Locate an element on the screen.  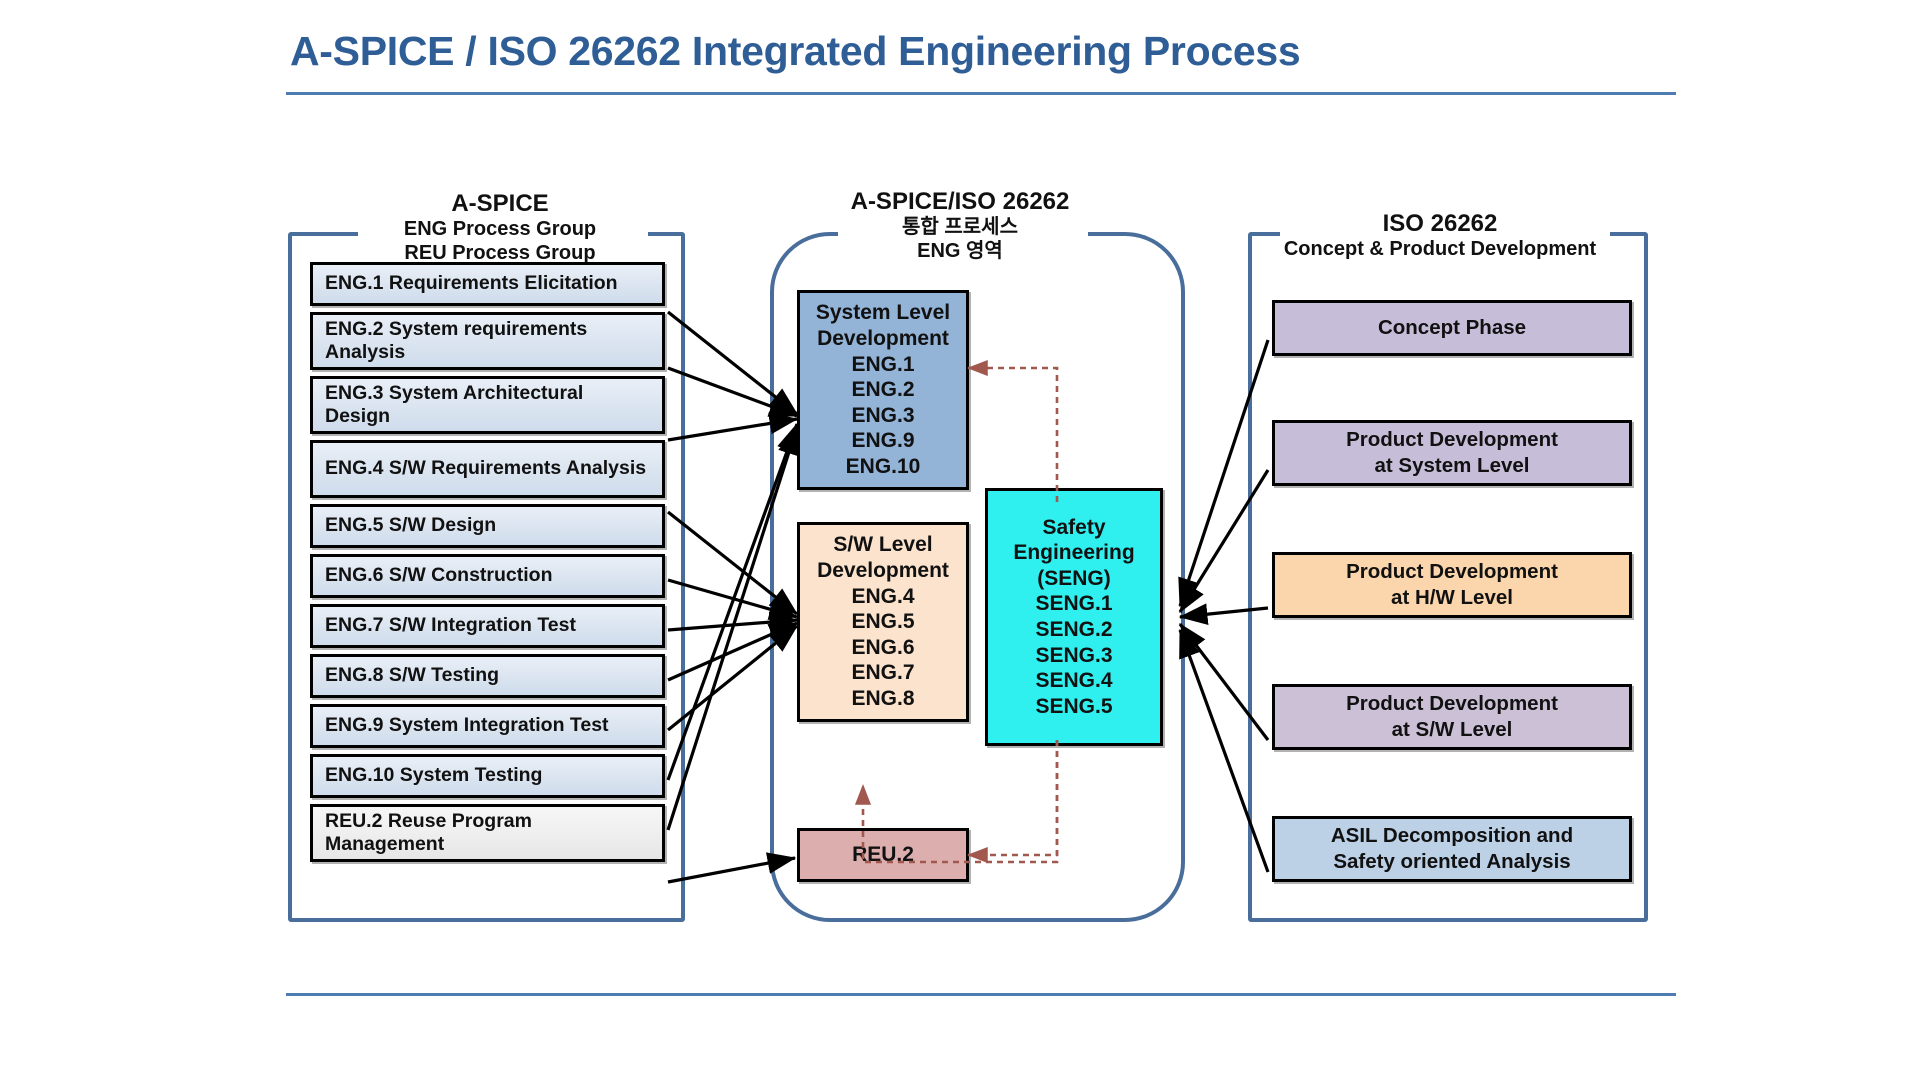
center-box-line: System Level is located at coordinates (883, 313).